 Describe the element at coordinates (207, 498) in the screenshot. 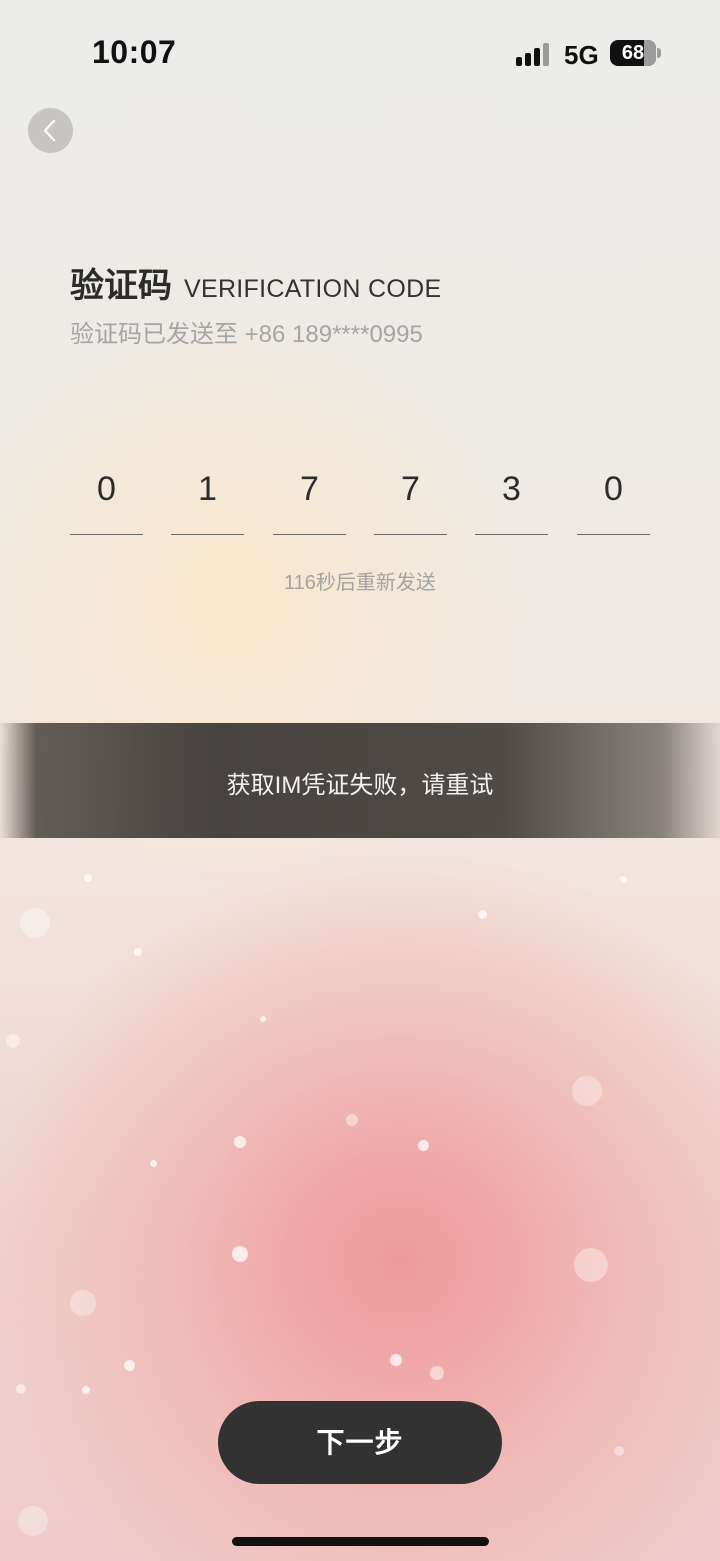

I see `code-digit-box: 1` at that location.